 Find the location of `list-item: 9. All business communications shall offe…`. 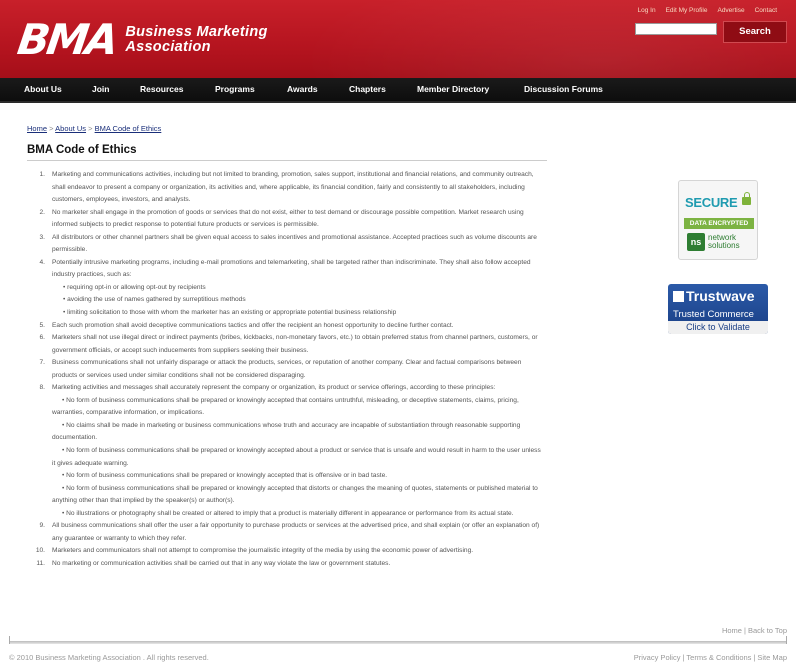

list-item: 9. All business communications shall offe… is located at coordinates (284, 532).